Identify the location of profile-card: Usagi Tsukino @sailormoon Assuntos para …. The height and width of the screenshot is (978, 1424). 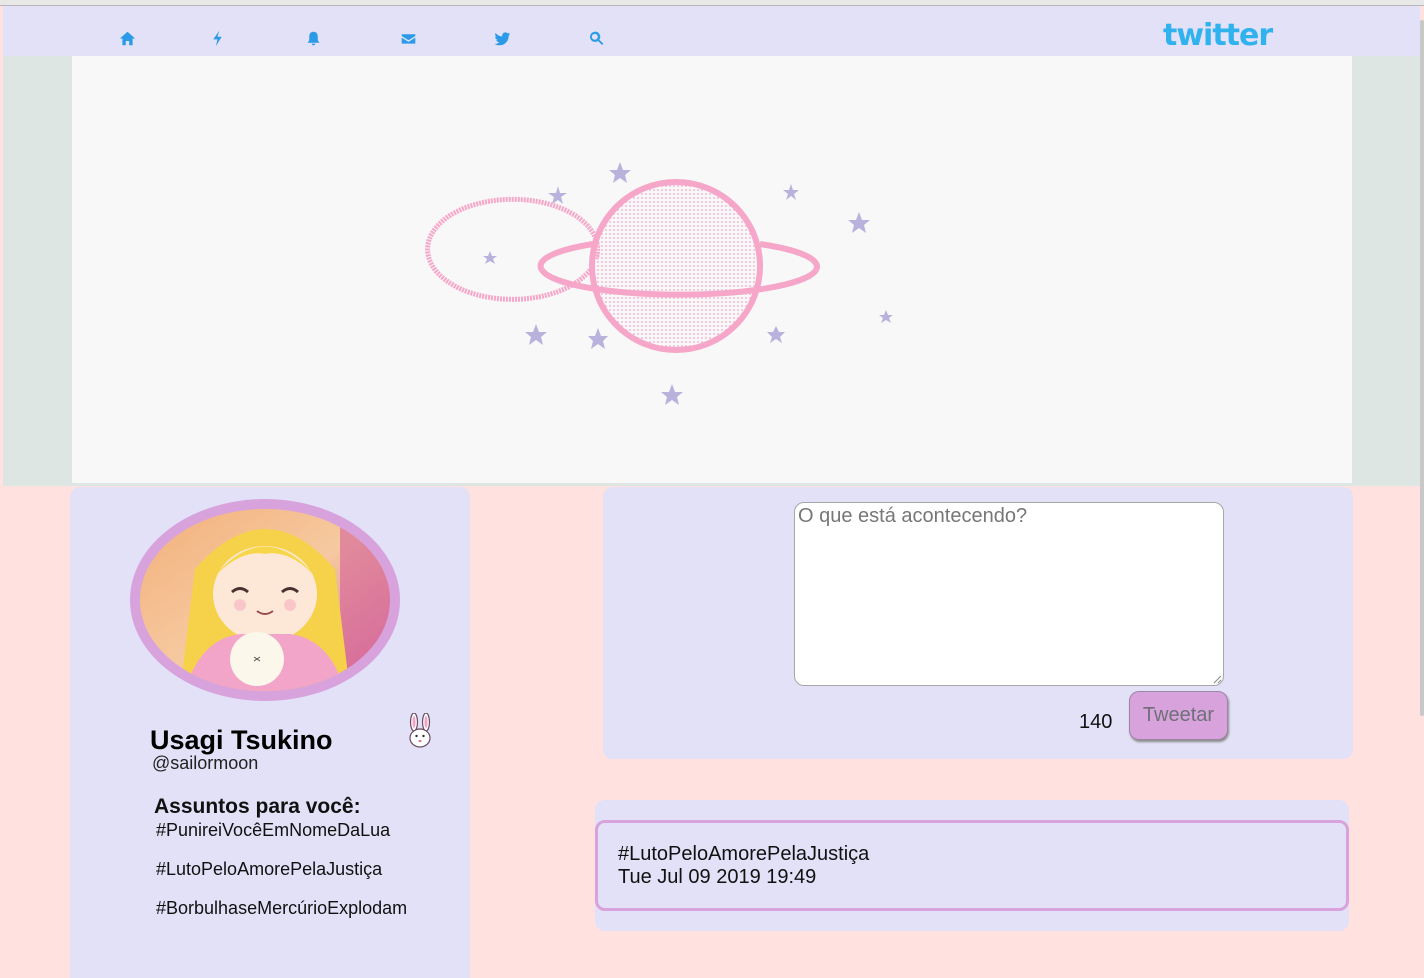
(270, 732).